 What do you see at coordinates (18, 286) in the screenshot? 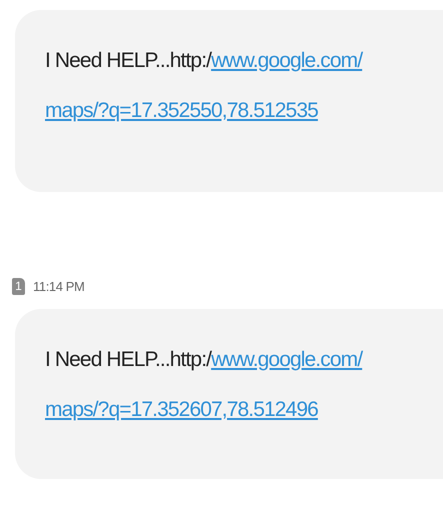
I see `sim-icon: 1` at bounding box center [18, 286].